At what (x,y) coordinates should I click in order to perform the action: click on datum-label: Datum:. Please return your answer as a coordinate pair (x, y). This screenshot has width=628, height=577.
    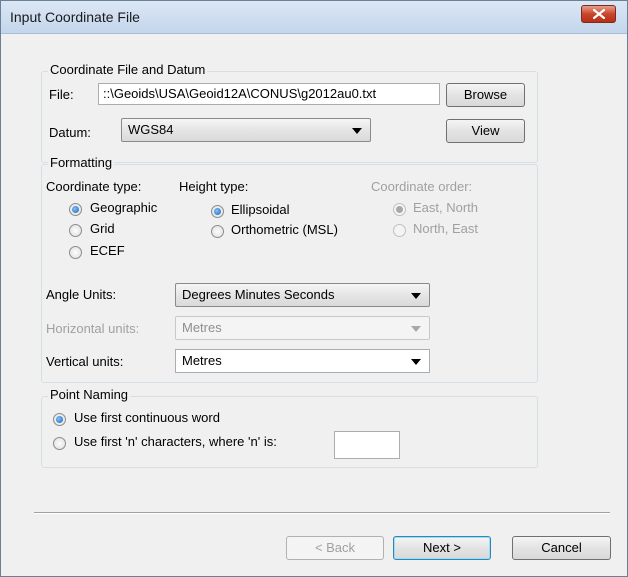
    Looking at the image, I should click on (70, 132).